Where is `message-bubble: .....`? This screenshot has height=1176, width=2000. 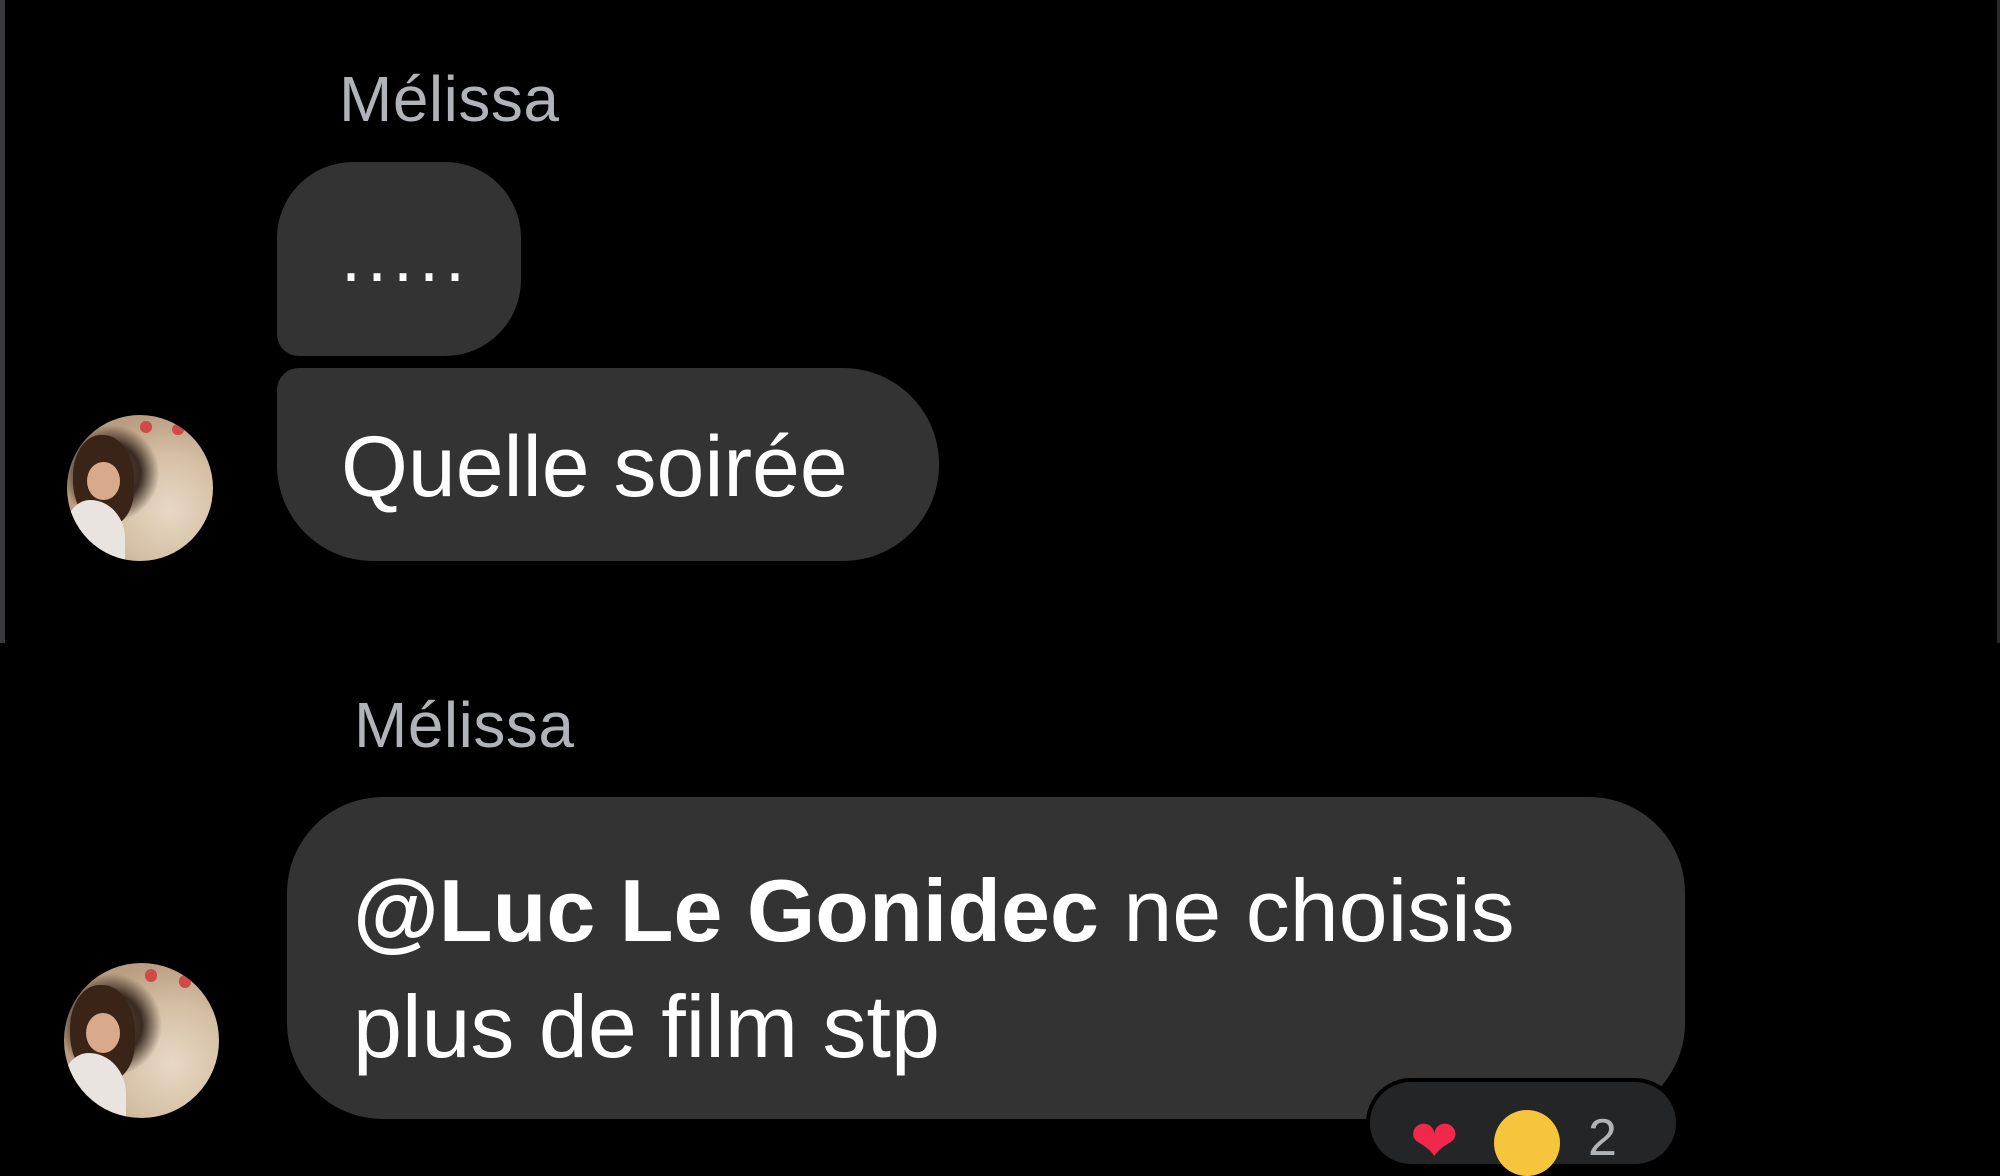
message-bubble: ..... is located at coordinates (399, 259).